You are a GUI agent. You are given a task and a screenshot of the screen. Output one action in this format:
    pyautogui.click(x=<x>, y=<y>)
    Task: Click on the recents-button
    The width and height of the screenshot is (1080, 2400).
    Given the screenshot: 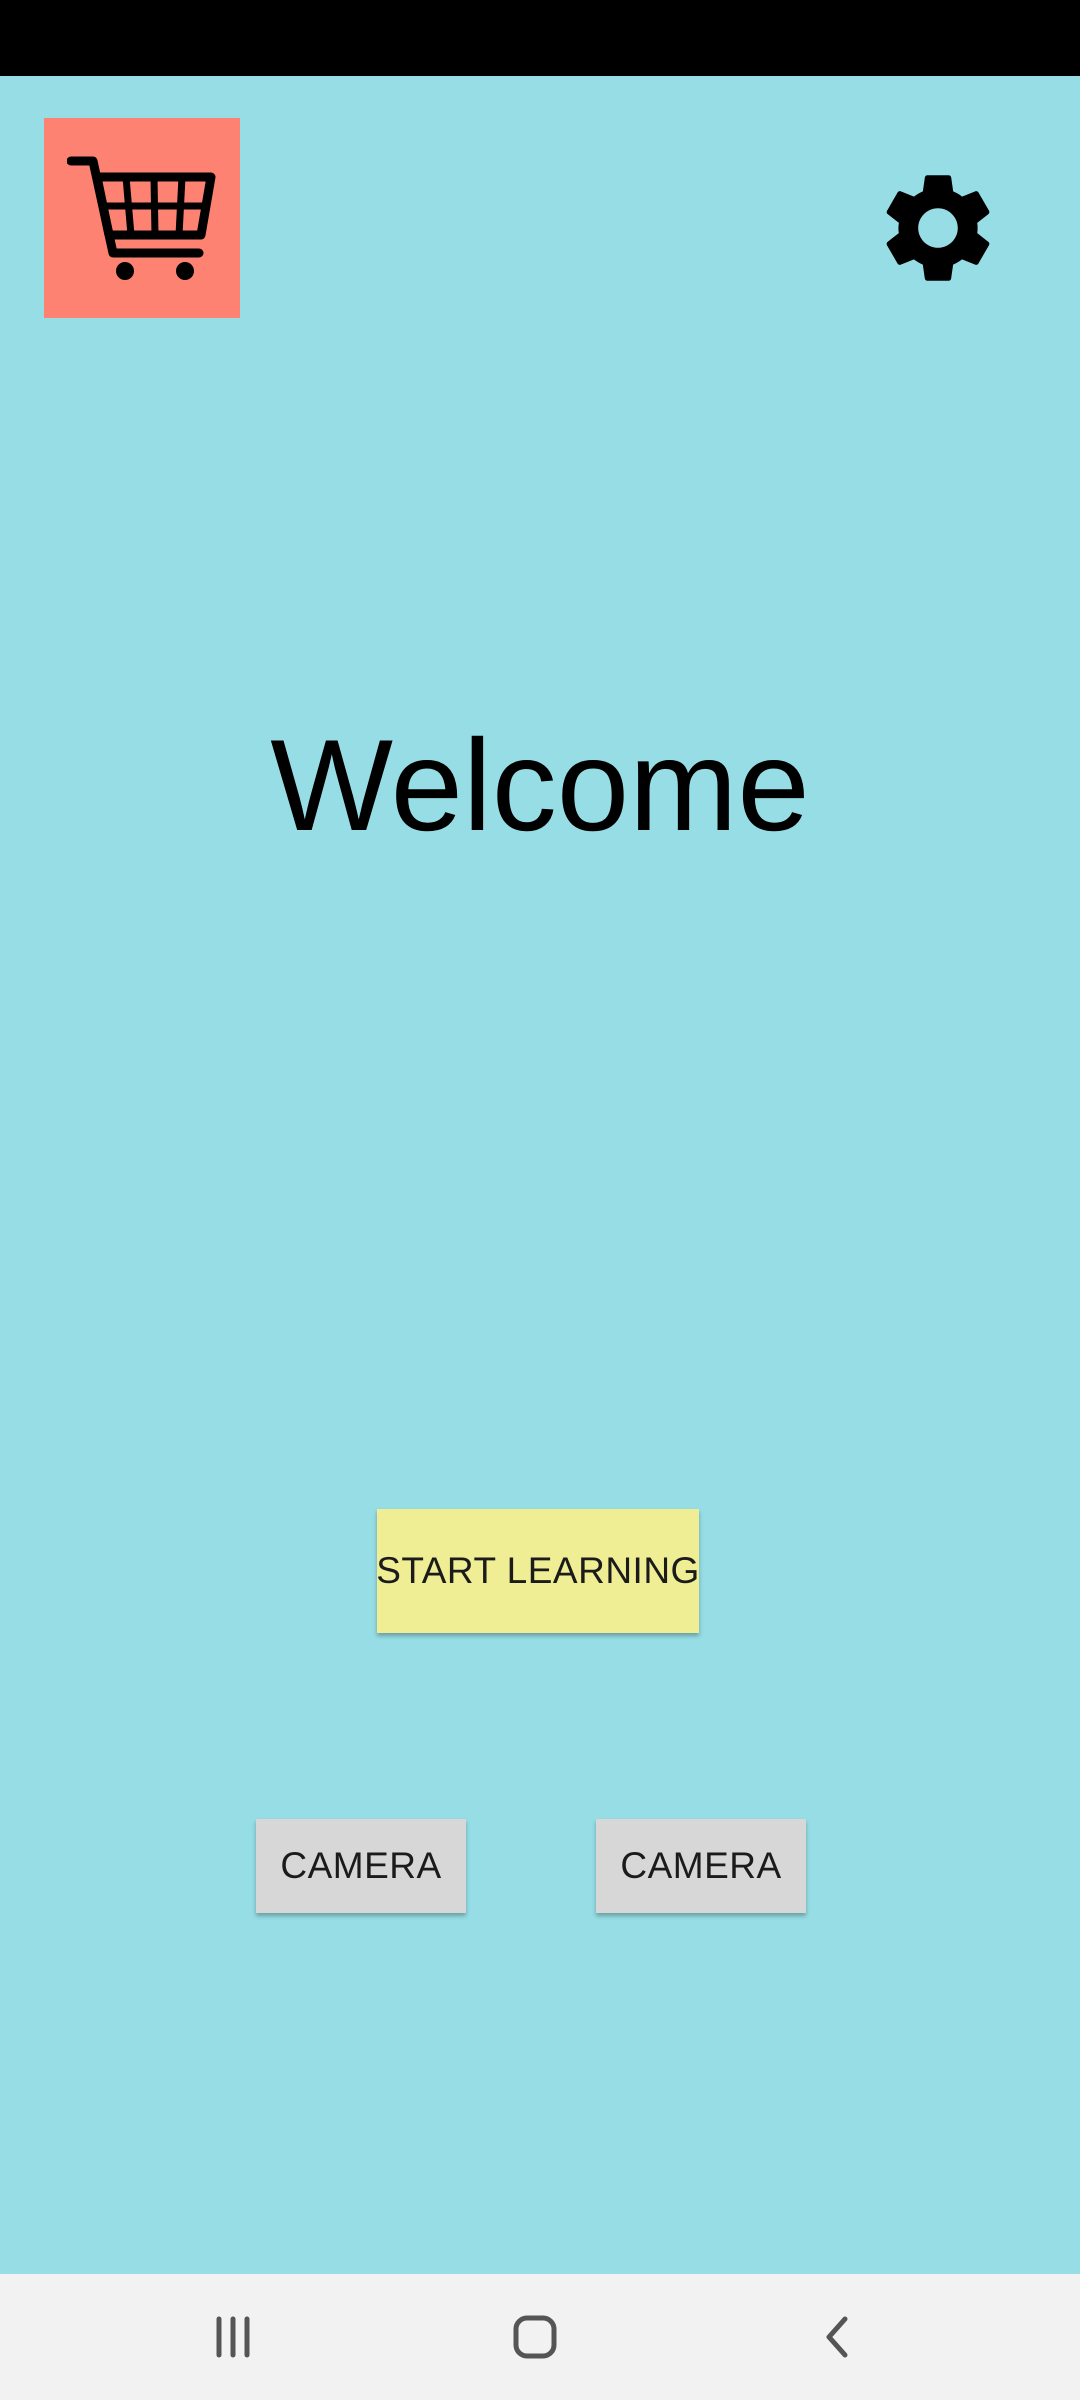 What is the action you would take?
    pyautogui.click(x=233, y=2337)
    